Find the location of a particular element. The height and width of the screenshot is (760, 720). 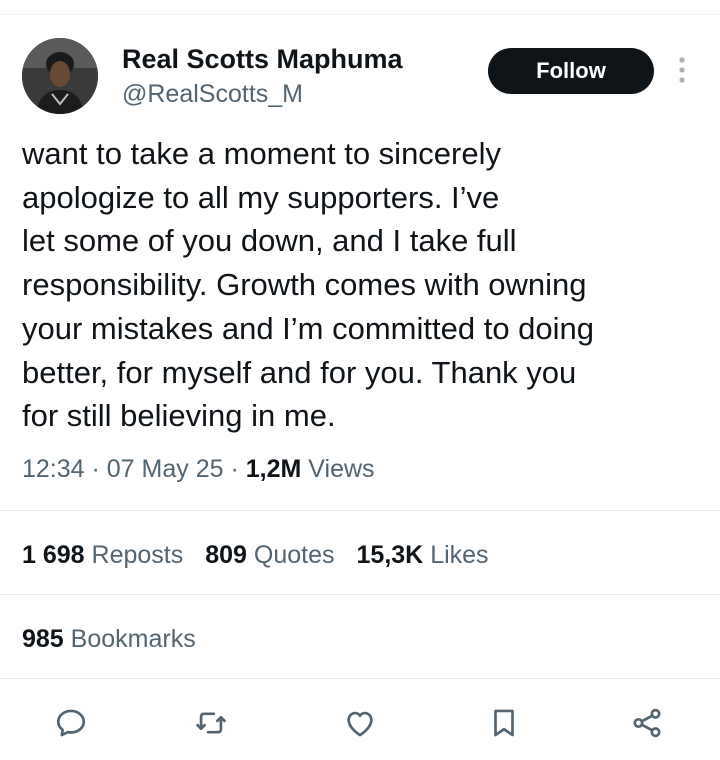

share-icon is located at coordinates (647, 723).